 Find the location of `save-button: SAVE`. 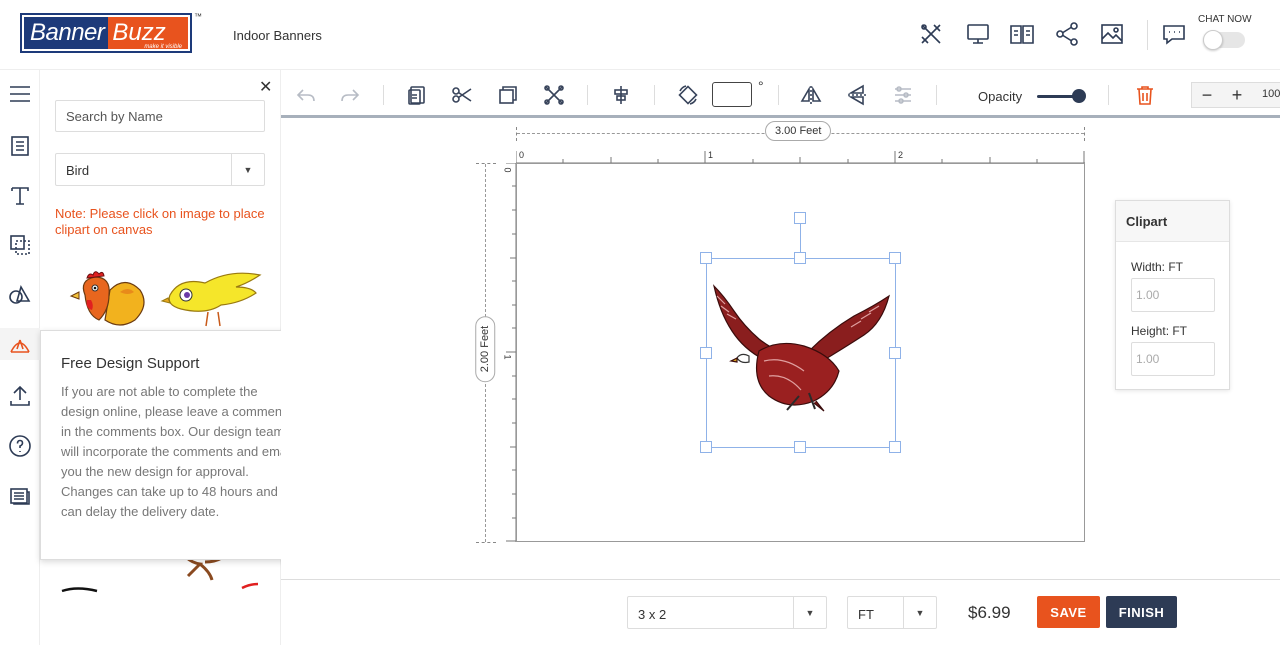

save-button: SAVE is located at coordinates (1068, 612).